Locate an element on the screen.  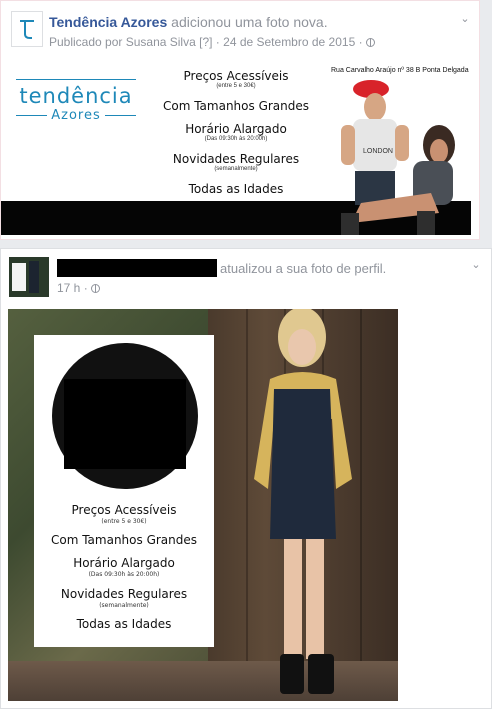
banner-line-2: Horário Alargado is located at coordinates (236, 129).